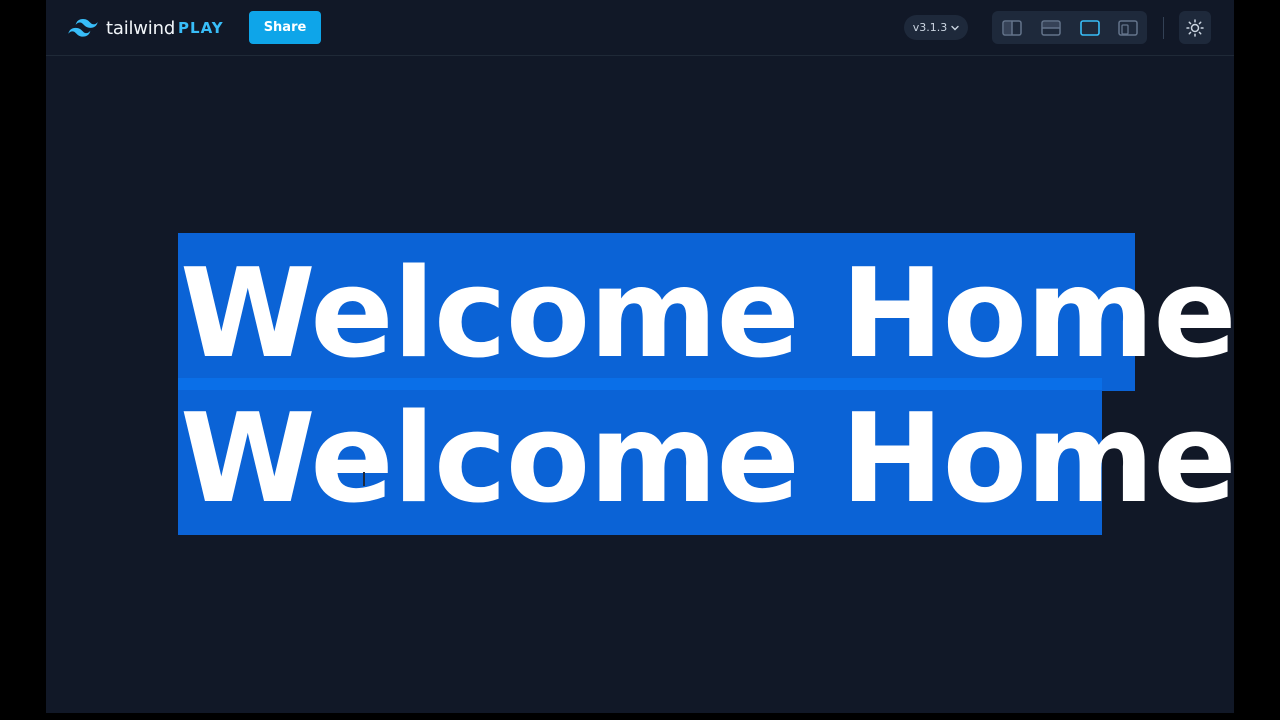  What do you see at coordinates (640, 28) in the screenshot?
I see `top-bar: tailwind PLAY Share v3.1.3` at bounding box center [640, 28].